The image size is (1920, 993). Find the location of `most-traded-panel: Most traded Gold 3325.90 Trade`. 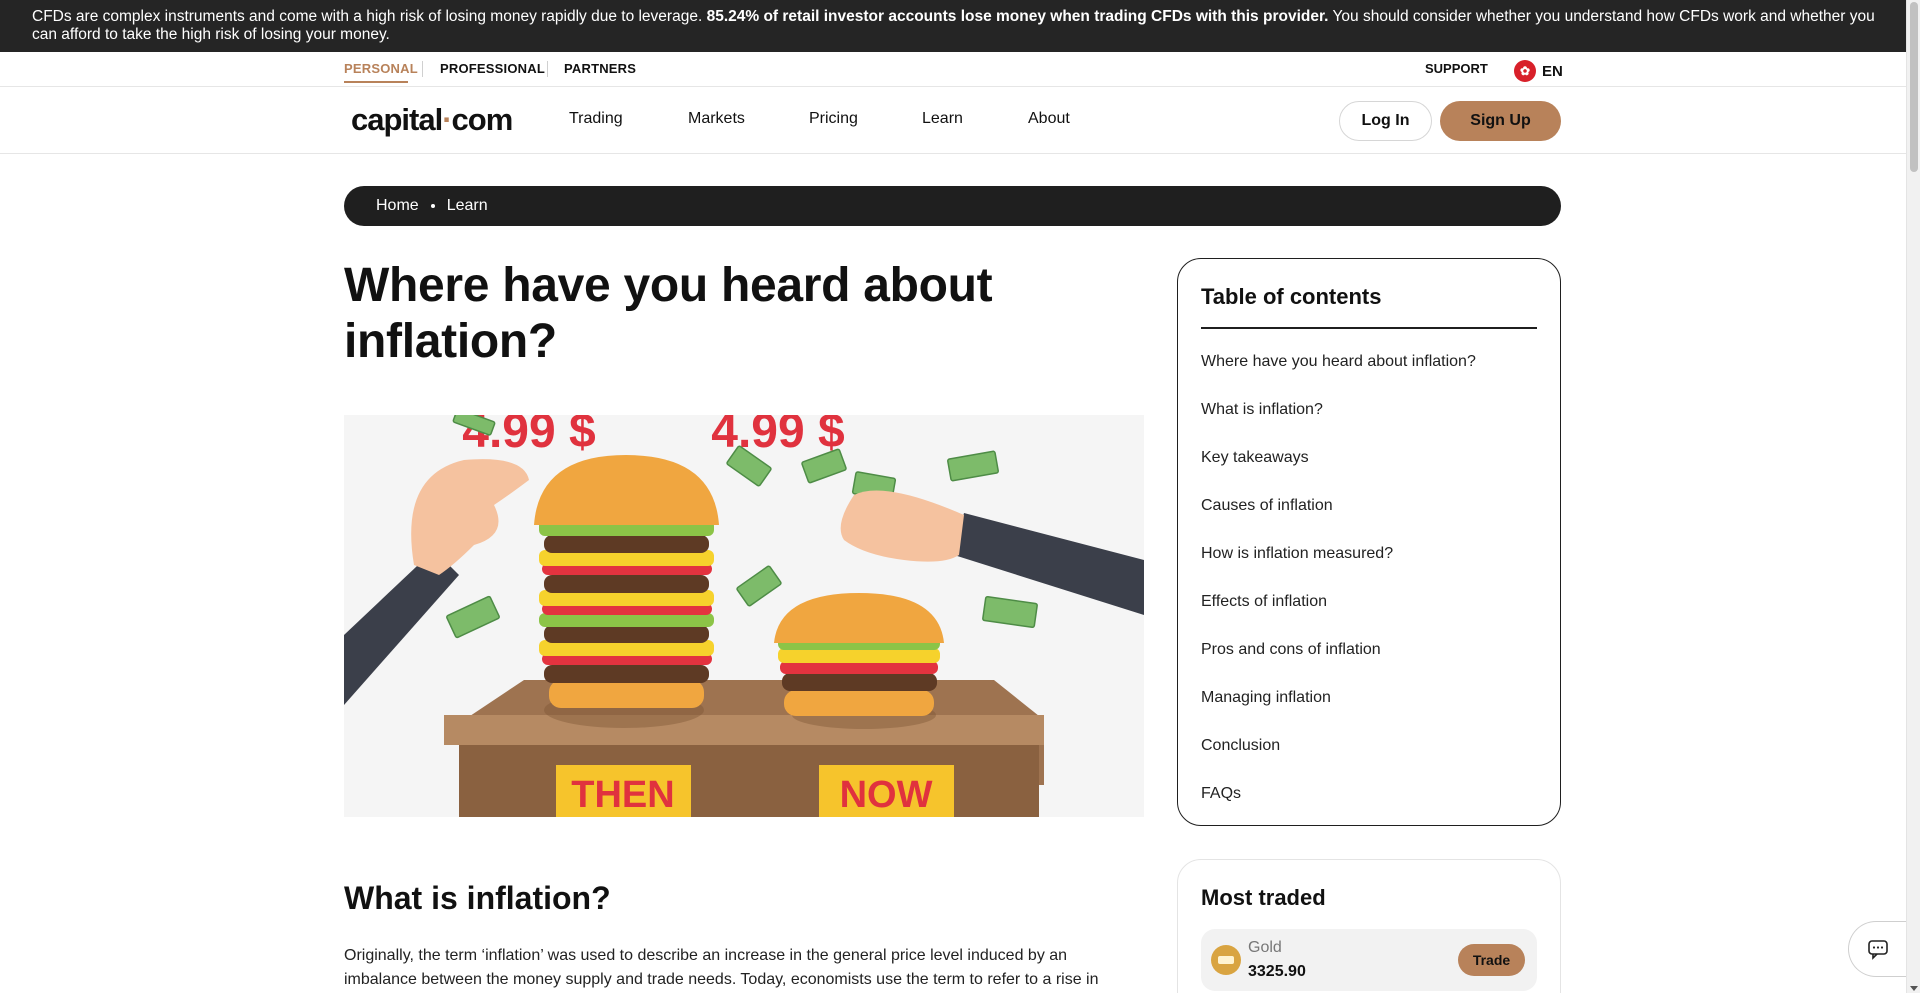

most-traded-panel: Most traded Gold 3325.90 Trade is located at coordinates (1369, 926).